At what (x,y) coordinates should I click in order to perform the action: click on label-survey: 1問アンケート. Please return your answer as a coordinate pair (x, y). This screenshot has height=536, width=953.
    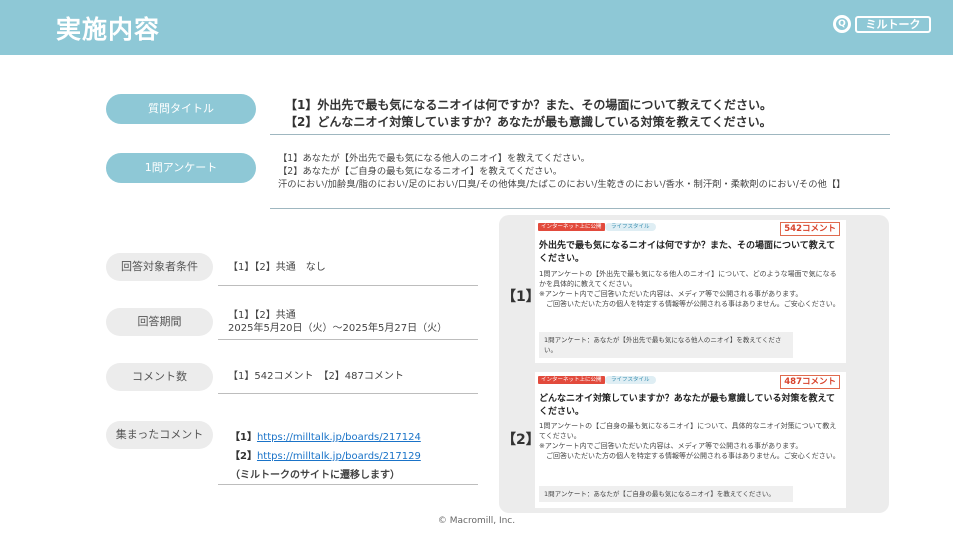
    Looking at the image, I should click on (181, 168).